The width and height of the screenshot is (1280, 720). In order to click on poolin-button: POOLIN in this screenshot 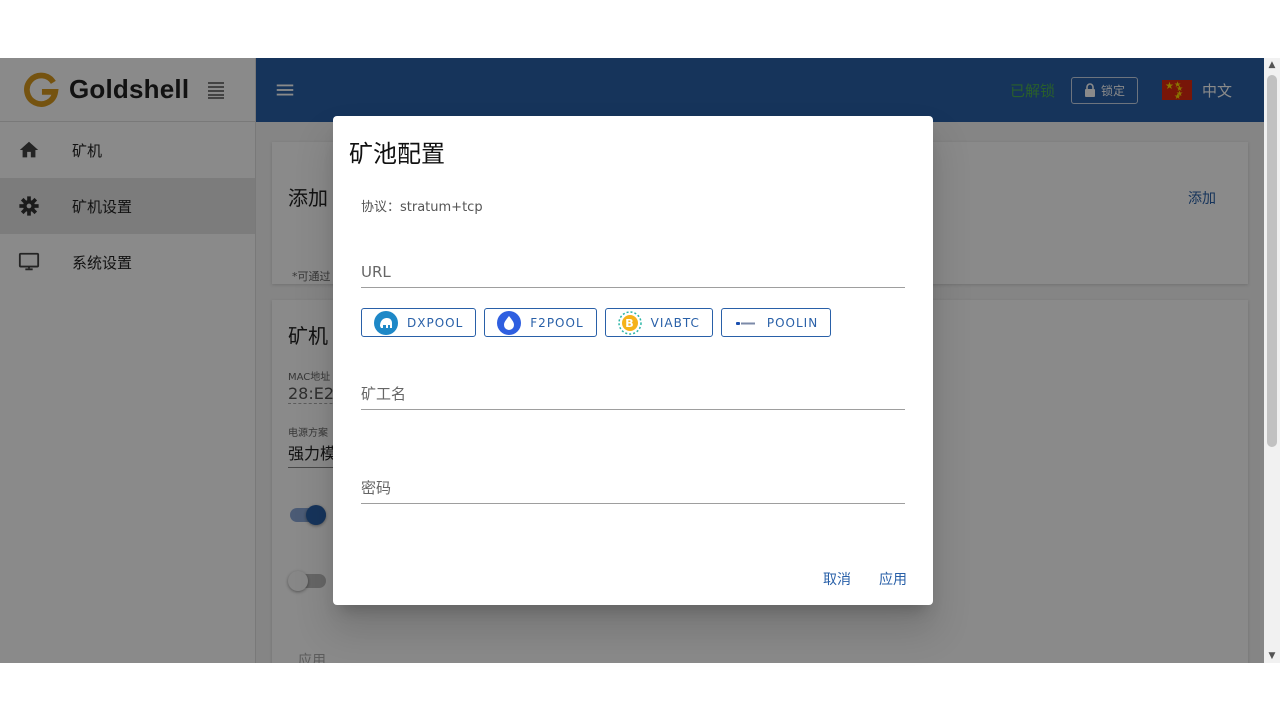, I will do `click(776, 322)`.